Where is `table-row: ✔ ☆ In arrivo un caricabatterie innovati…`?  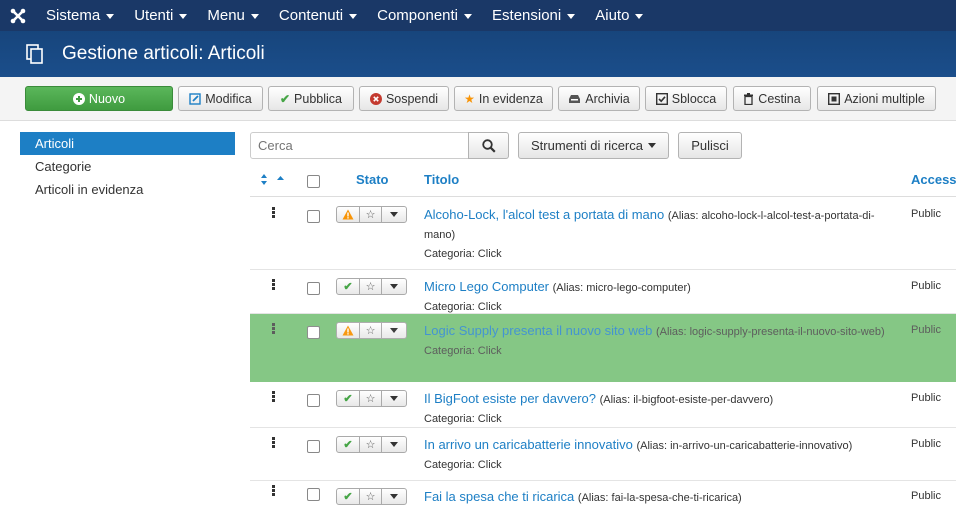
table-row: ✔ ☆ In arrivo un caricabatterie innovati… is located at coordinates (603, 454).